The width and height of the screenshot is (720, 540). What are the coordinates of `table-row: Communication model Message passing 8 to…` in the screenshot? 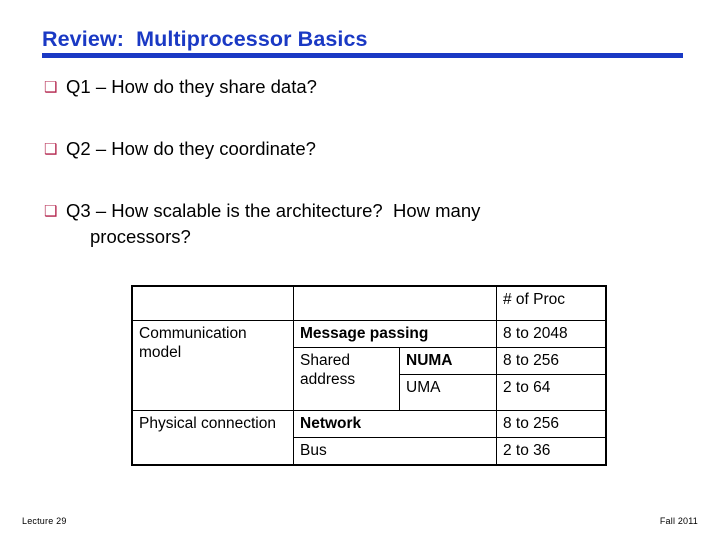 It's located at (369, 365).